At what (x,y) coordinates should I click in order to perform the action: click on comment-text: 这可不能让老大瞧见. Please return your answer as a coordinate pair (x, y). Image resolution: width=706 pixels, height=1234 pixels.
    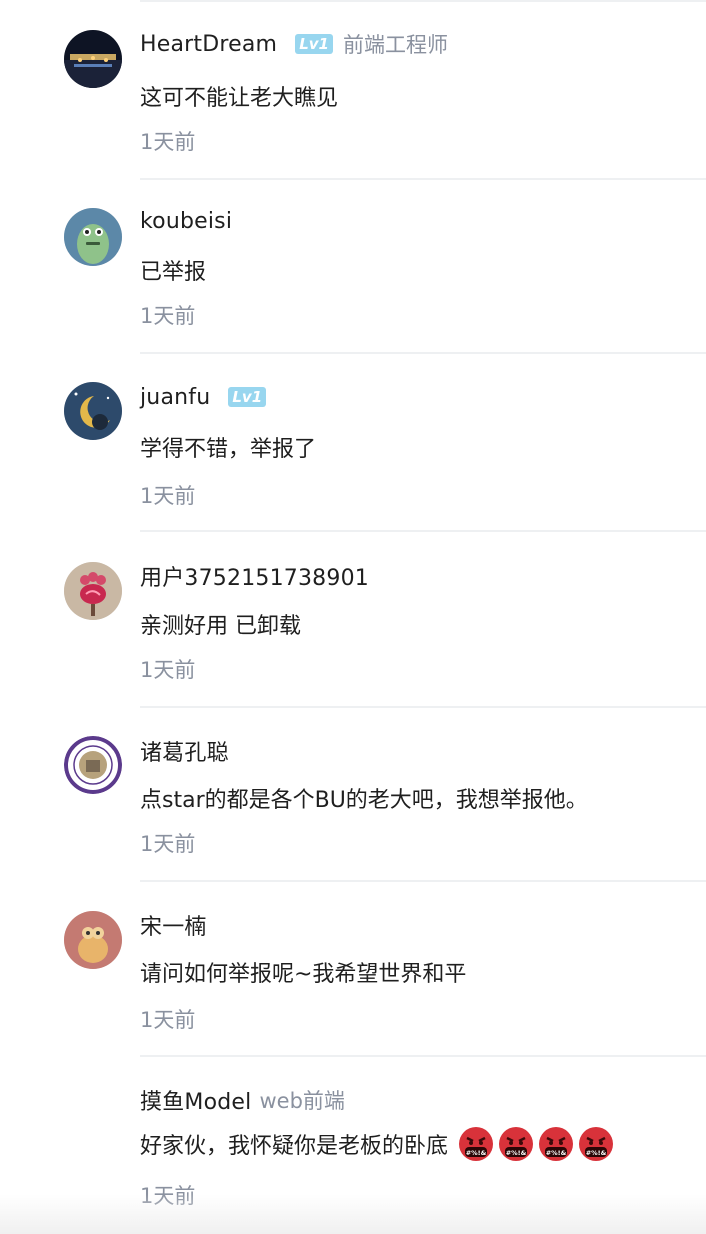
    Looking at the image, I should click on (239, 98).